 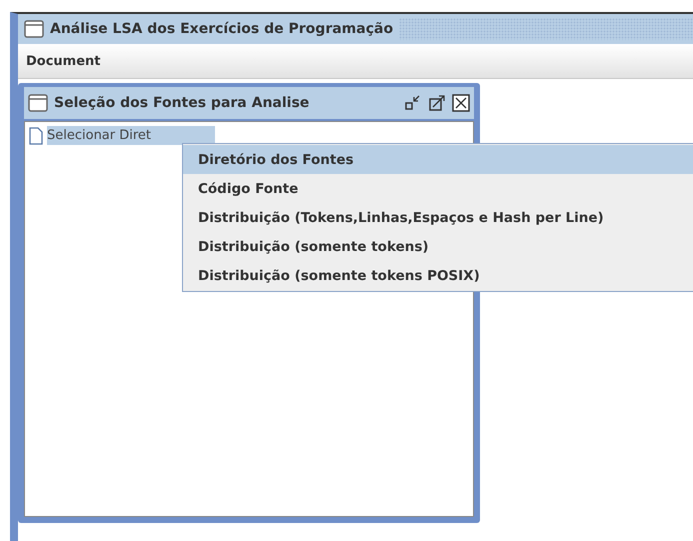 What do you see at coordinates (63, 61) in the screenshot?
I see `menu-item: Document` at bounding box center [63, 61].